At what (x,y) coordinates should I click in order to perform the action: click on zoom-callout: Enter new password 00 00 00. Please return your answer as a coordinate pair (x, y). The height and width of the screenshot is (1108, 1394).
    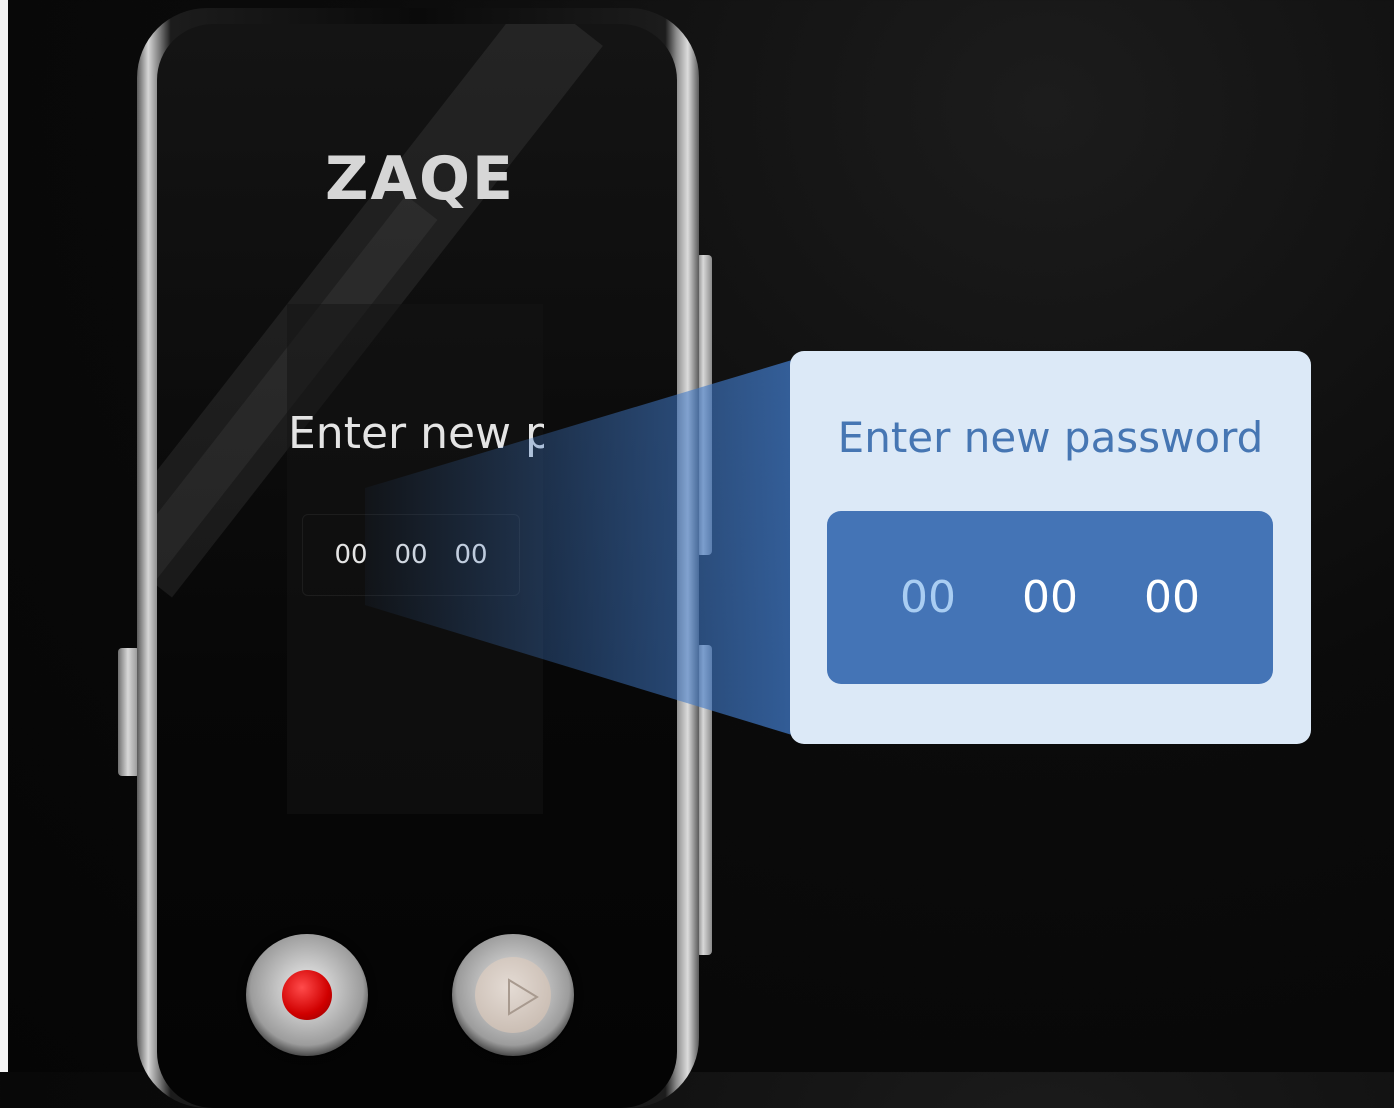
    Looking at the image, I should click on (1050, 547).